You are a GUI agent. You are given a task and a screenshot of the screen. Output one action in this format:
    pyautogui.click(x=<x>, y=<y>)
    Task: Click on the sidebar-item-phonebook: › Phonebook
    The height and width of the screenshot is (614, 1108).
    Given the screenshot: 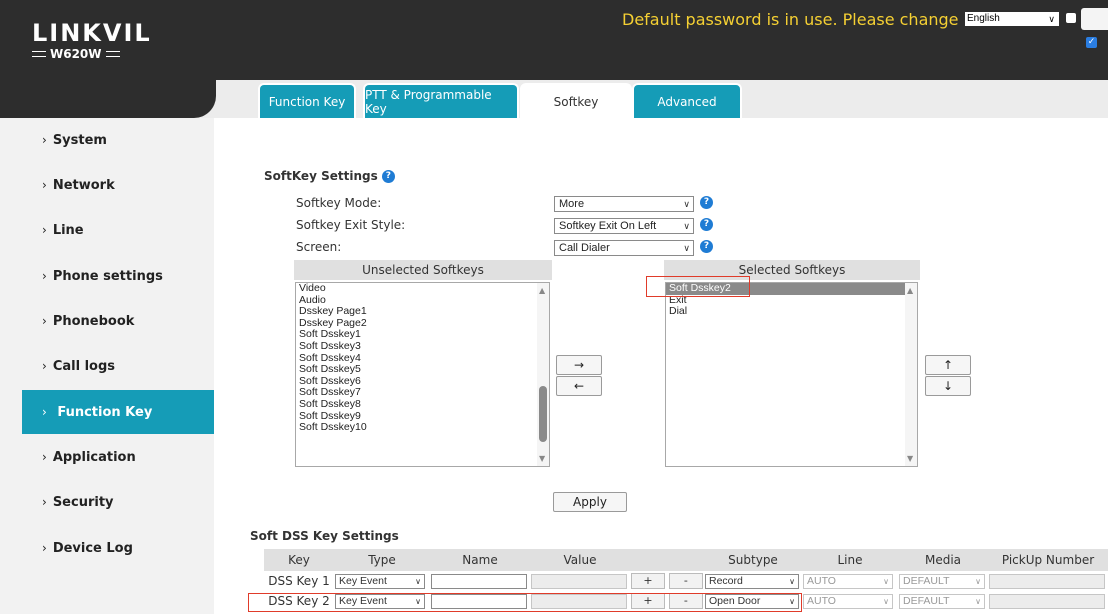 What is the action you would take?
    pyautogui.click(x=118, y=321)
    